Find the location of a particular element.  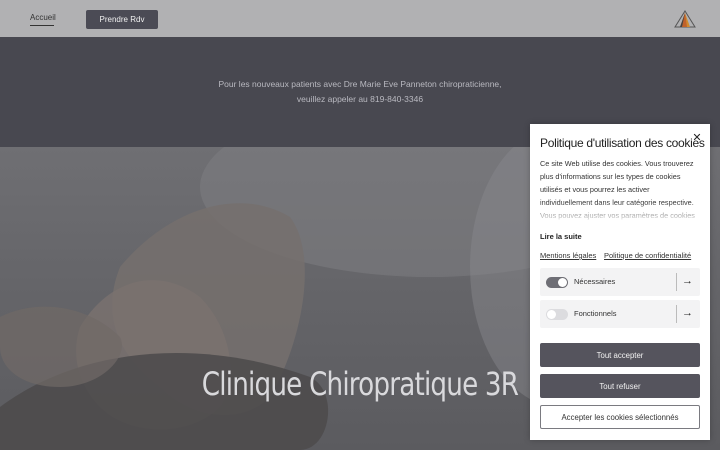

refuse-all-button: Tout refuser is located at coordinates (620, 386).